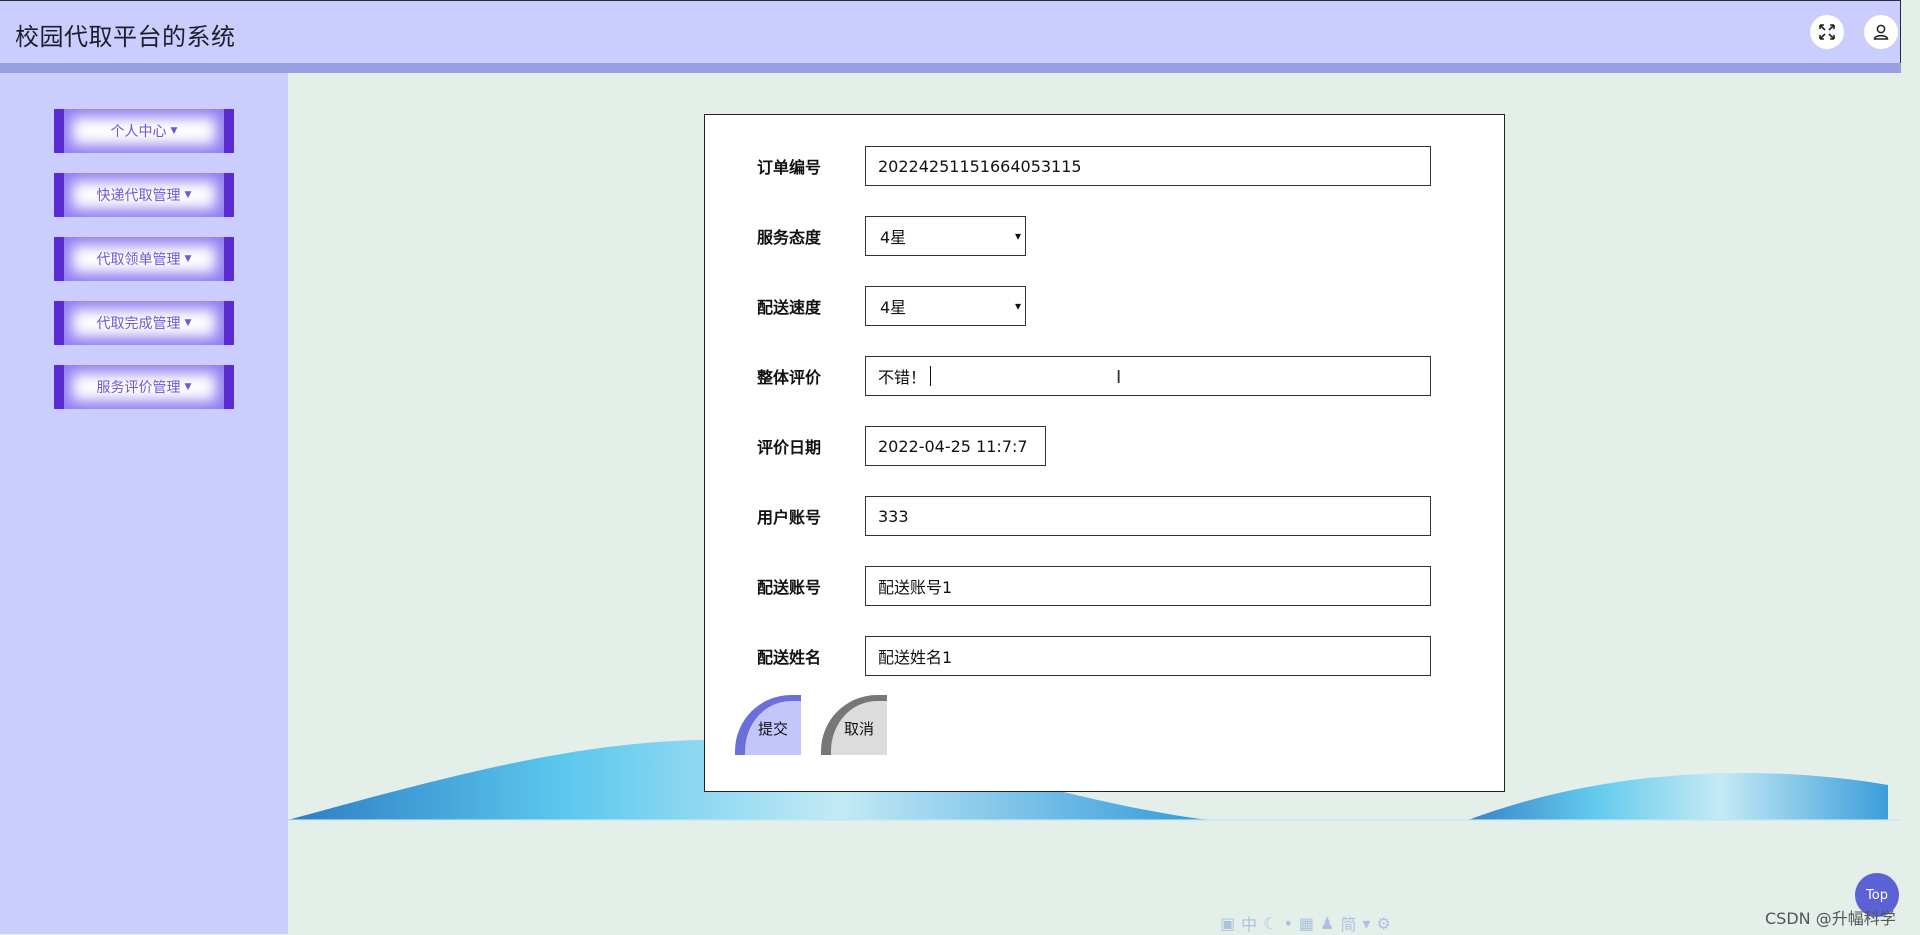 The height and width of the screenshot is (935, 1920). I want to click on sidebar-item-label: 代取领单管理, so click(138, 260).